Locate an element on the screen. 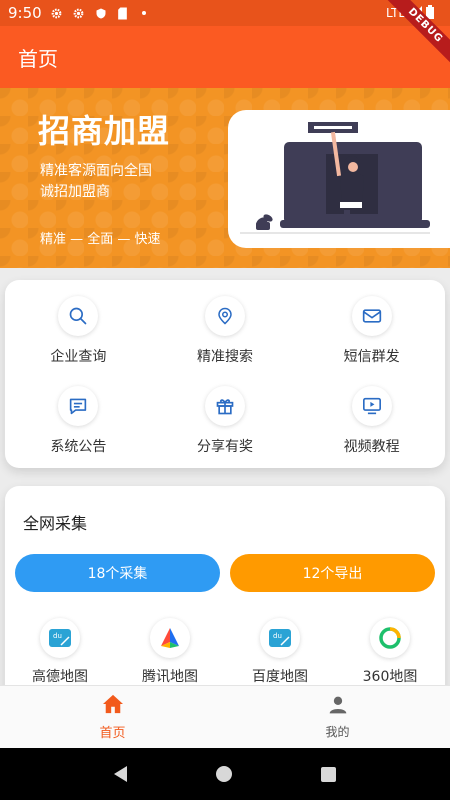  source-label: 腾讯地图 is located at coordinates (170, 677).